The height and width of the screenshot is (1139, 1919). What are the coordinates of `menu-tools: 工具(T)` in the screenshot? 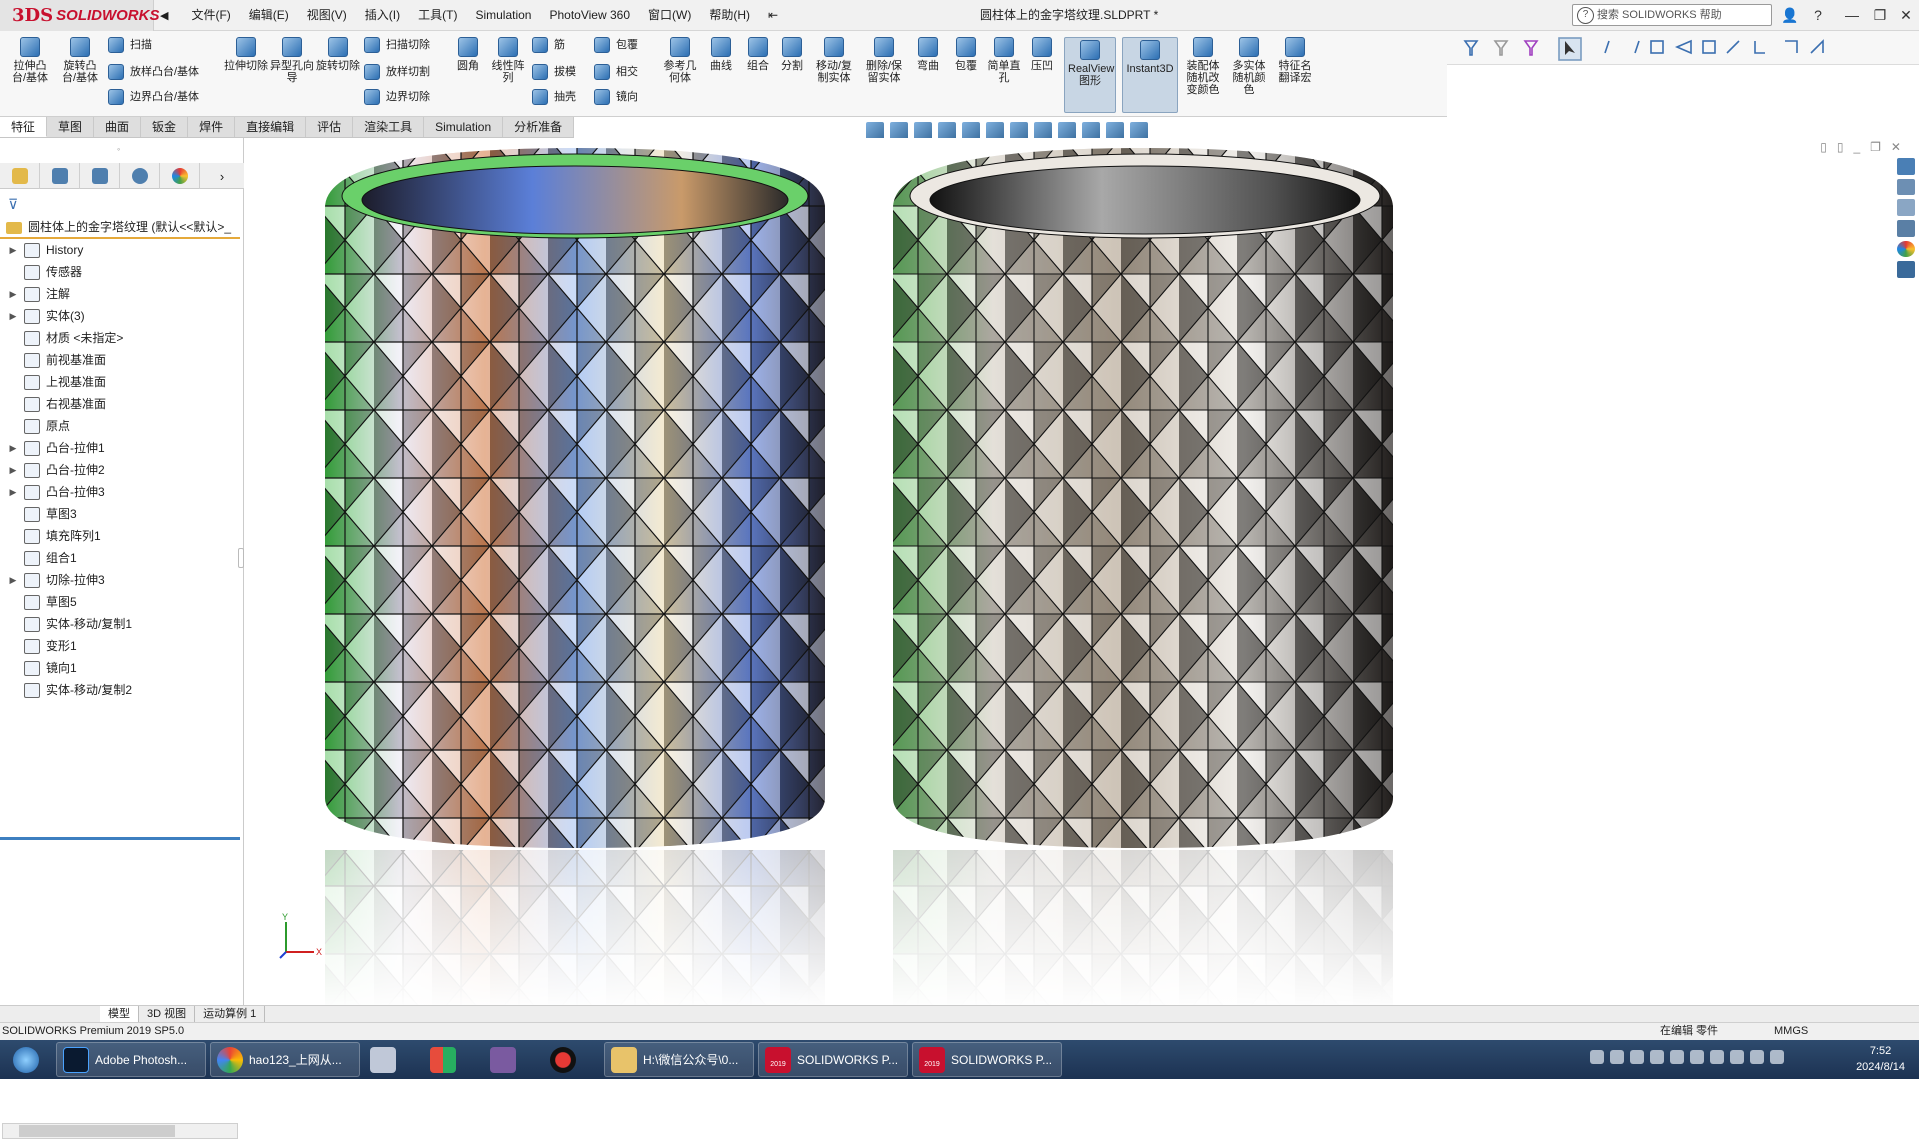 It's located at (437, 15).